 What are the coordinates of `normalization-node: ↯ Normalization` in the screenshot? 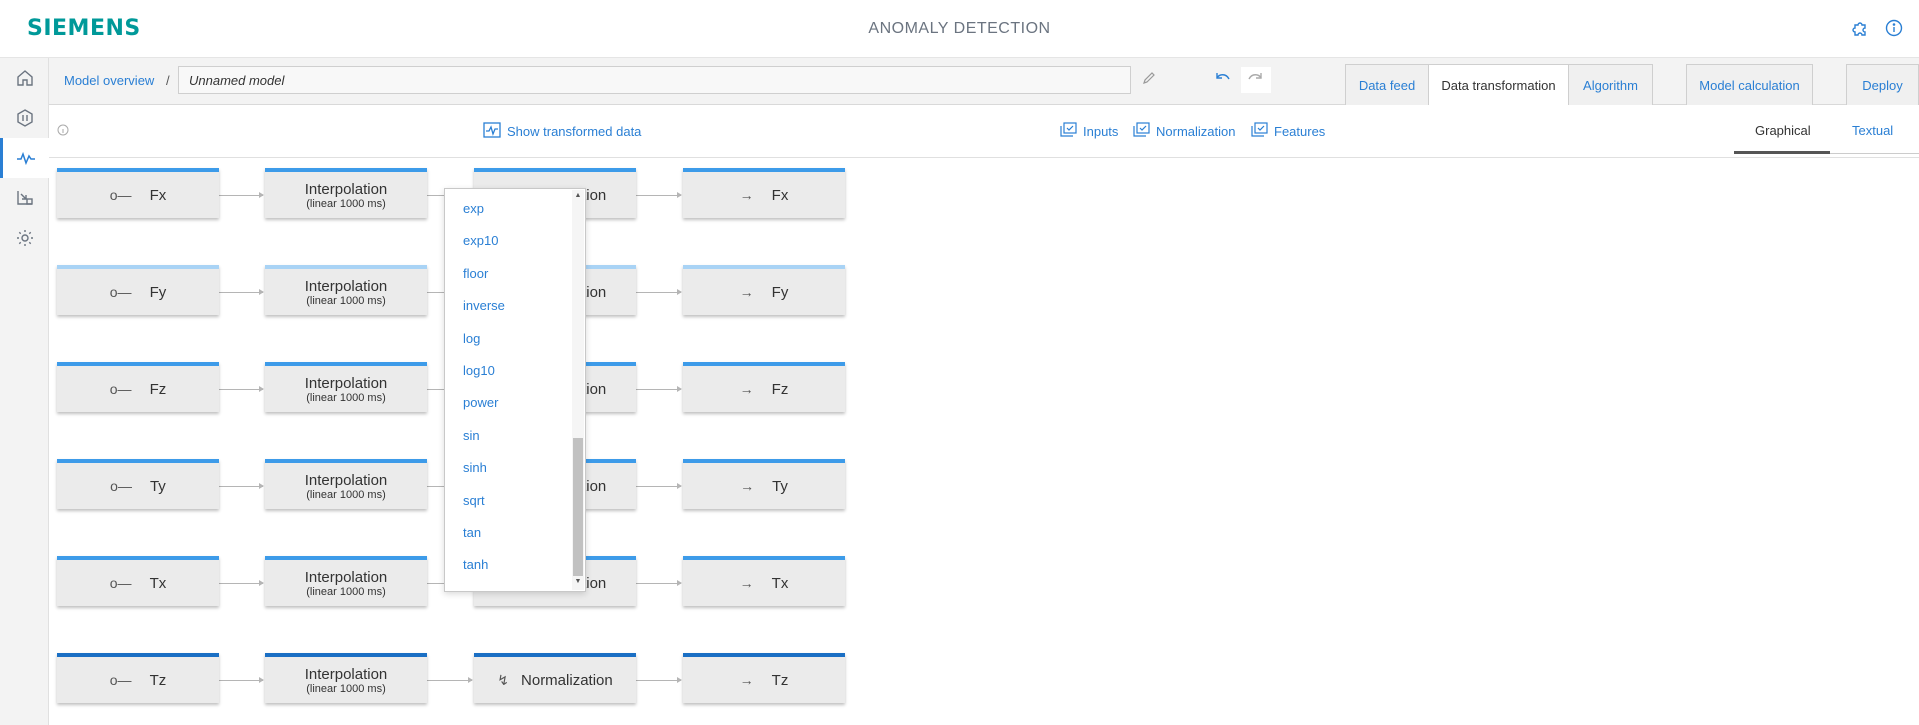 It's located at (555, 678).